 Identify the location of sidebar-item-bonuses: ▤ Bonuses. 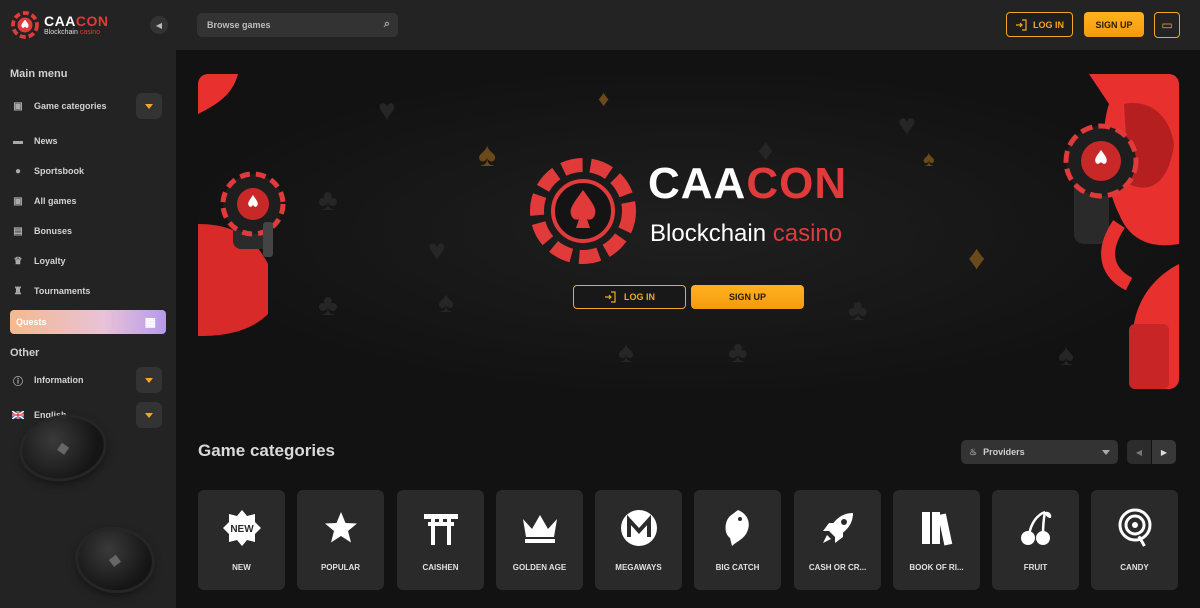
(86, 231).